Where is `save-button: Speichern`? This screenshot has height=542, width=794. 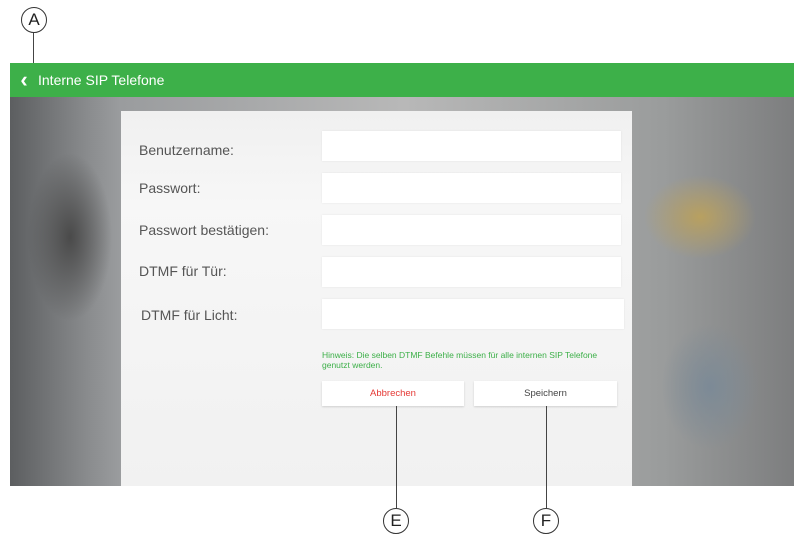 save-button: Speichern is located at coordinates (545, 393).